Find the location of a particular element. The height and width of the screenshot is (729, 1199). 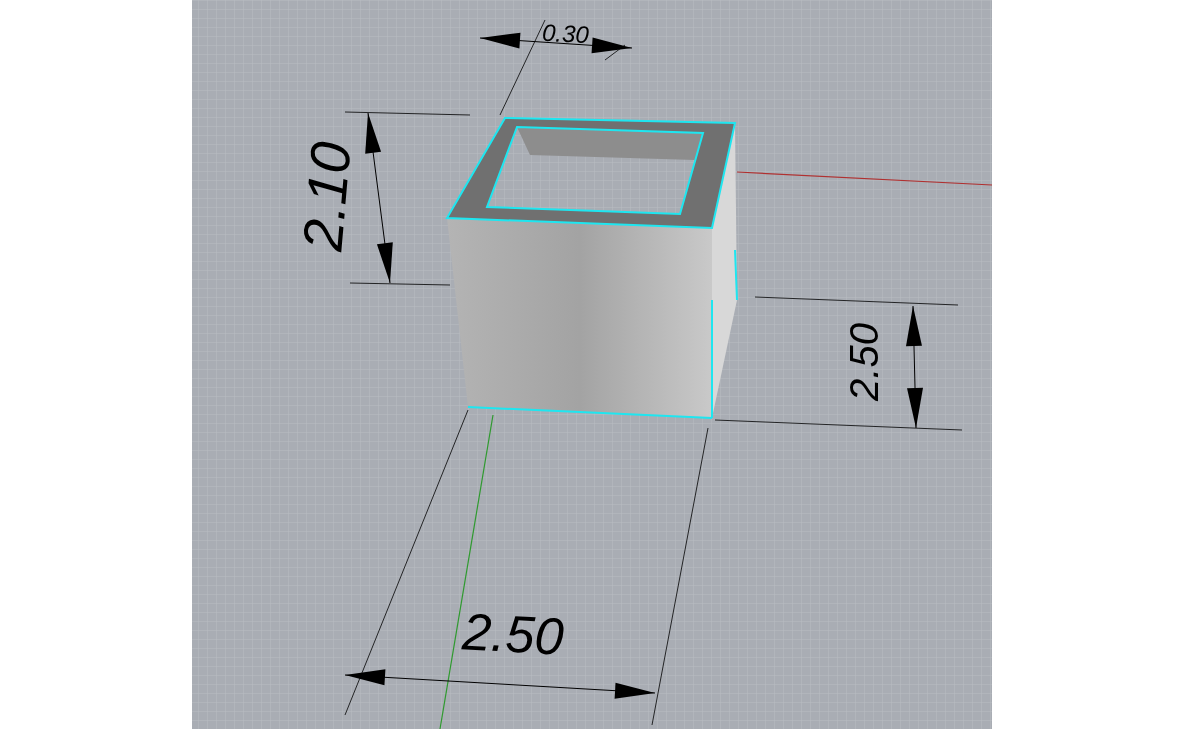

dimension-label: 2.10 is located at coordinates (326, 196).